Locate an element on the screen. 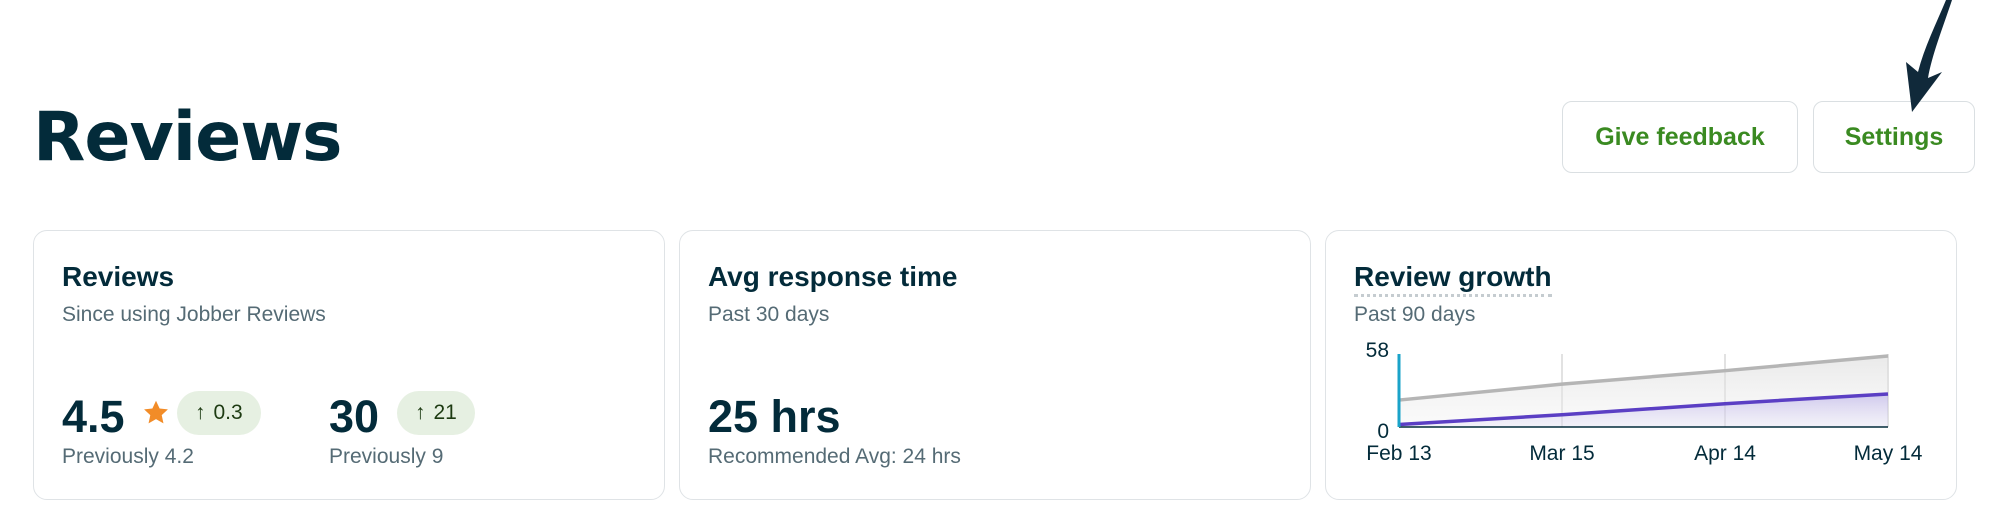 This screenshot has height=530, width=1996. count-change-badge: ↑ 21 is located at coordinates (436, 413).